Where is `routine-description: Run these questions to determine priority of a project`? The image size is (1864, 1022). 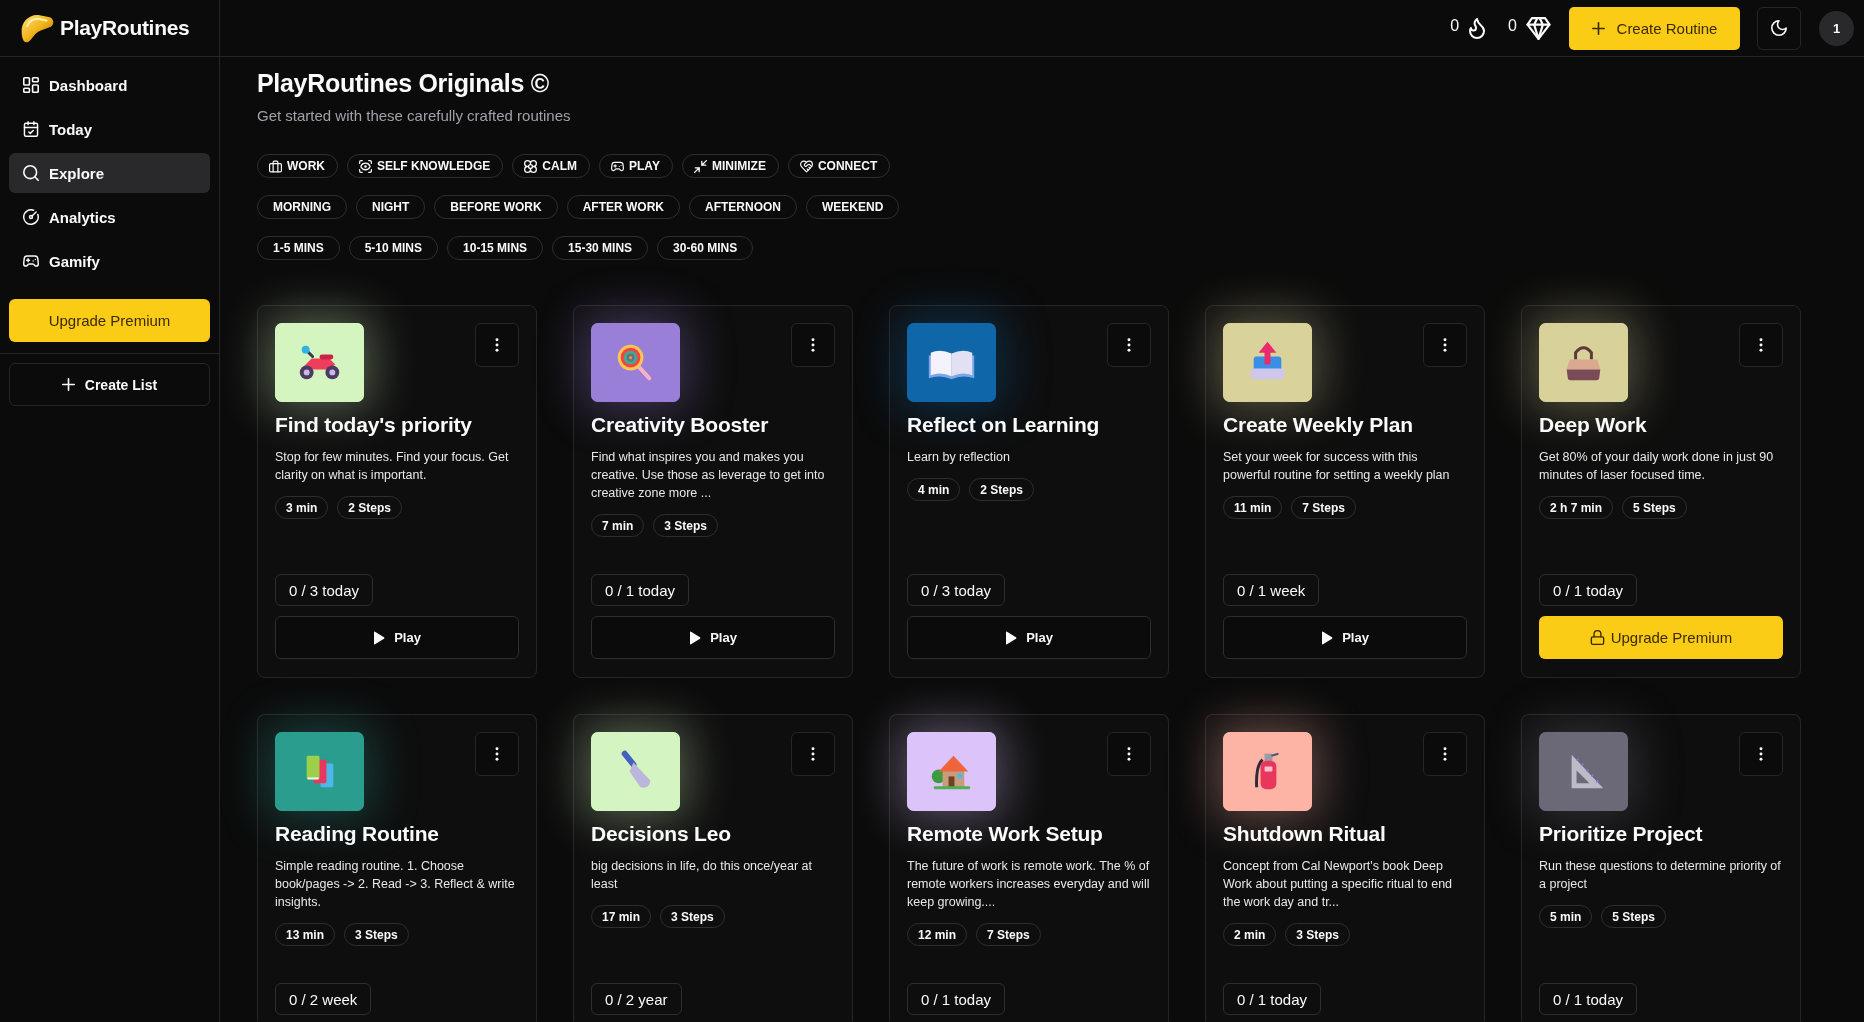 routine-description: Run these questions to determine priority of a project is located at coordinates (1660, 875).